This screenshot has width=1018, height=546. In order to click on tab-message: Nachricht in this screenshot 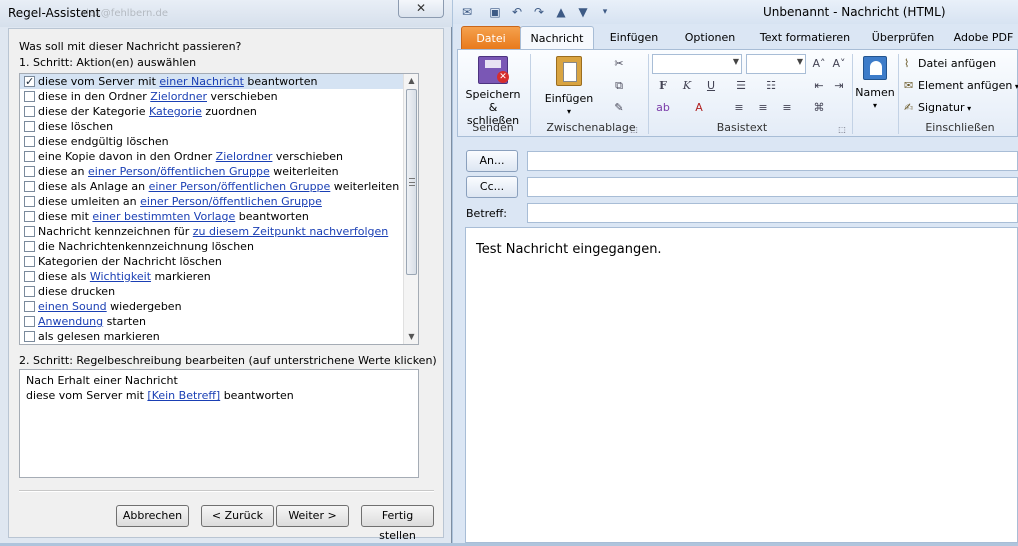, I will do `click(557, 38)`.